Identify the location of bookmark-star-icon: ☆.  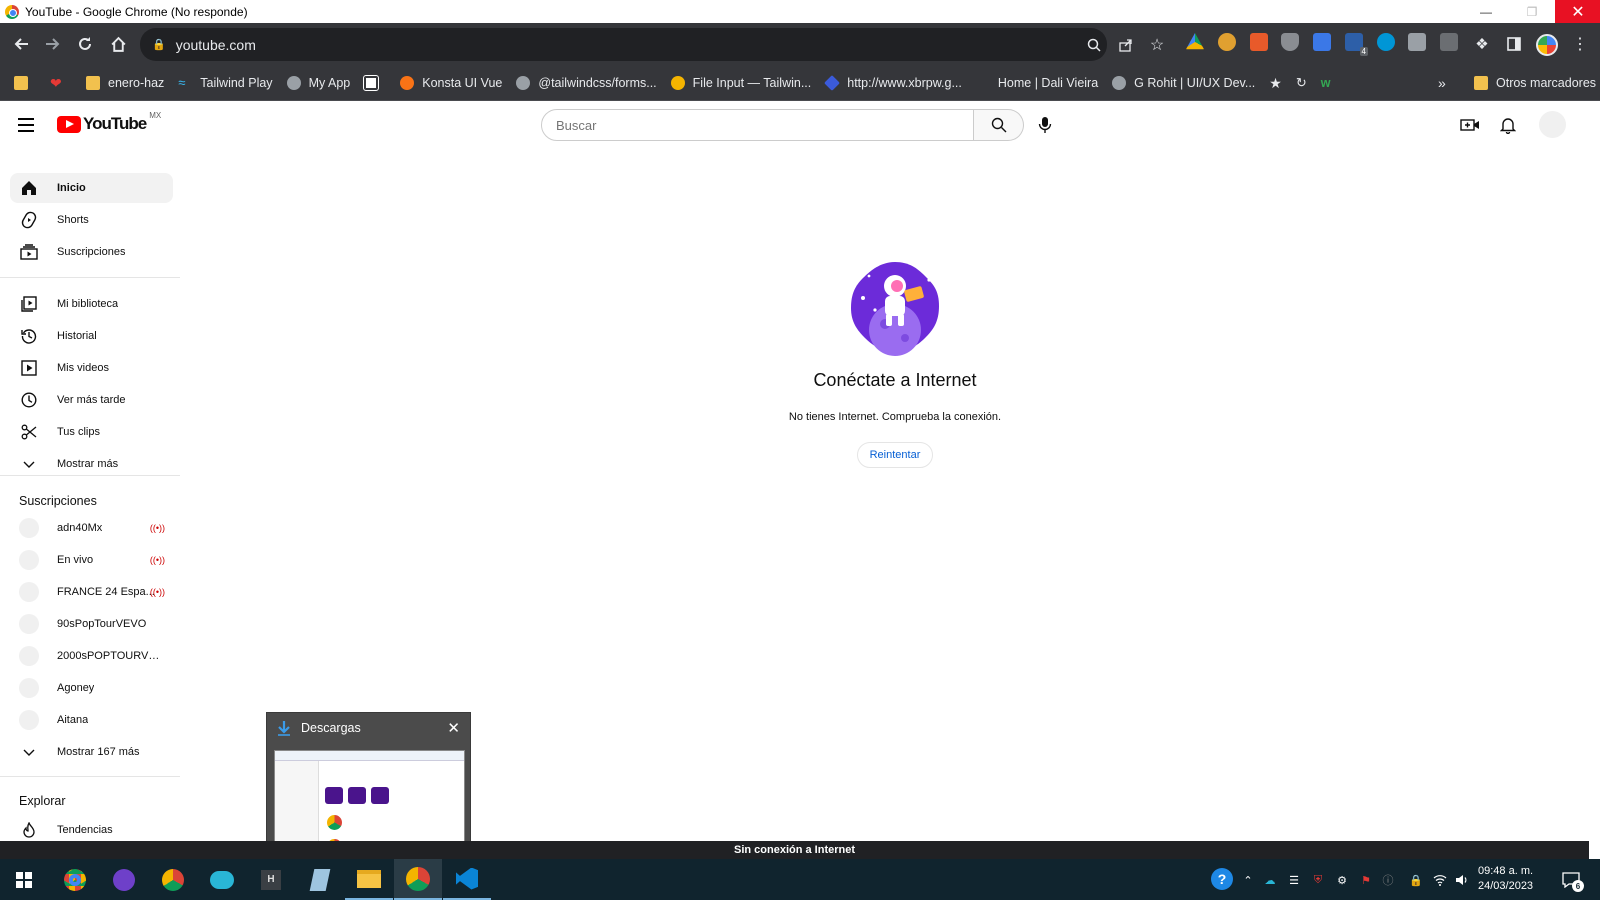
(1157, 45).